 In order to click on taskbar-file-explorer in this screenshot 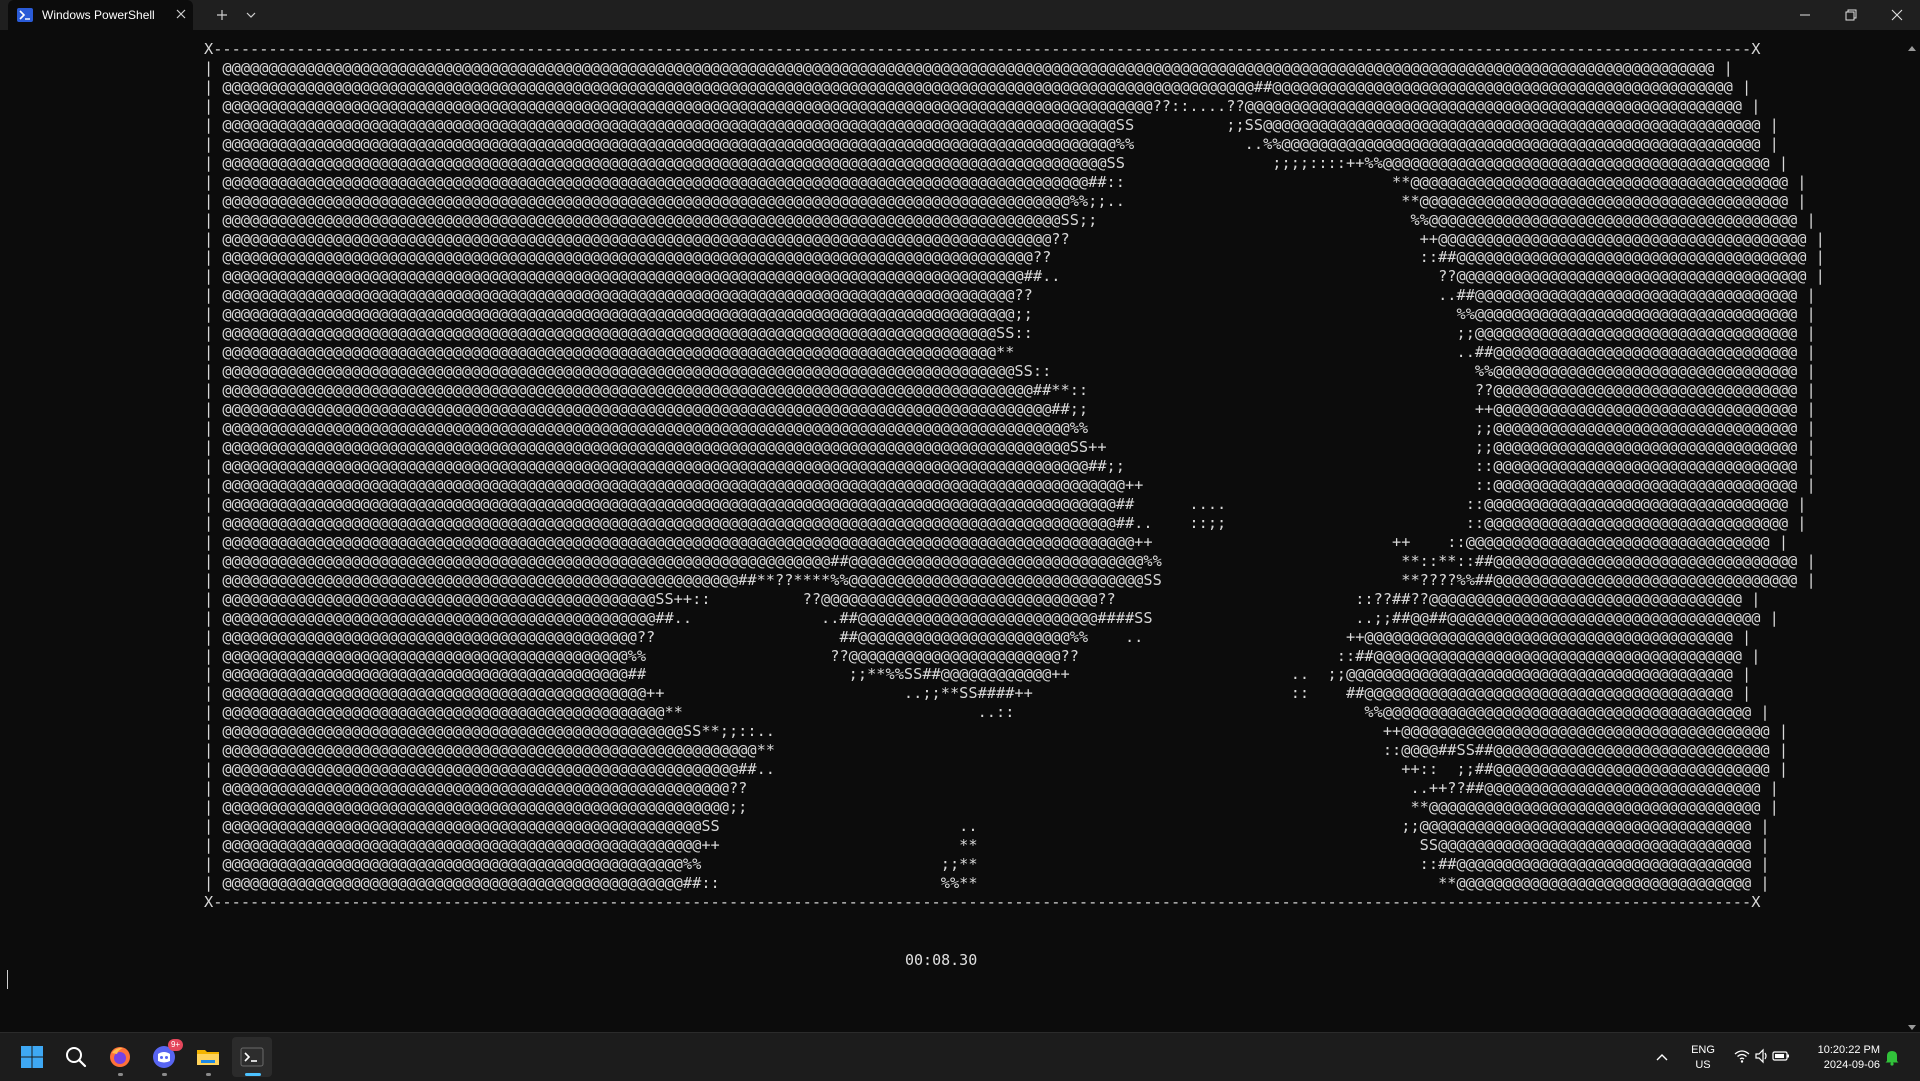, I will do `click(208, 1057)`.